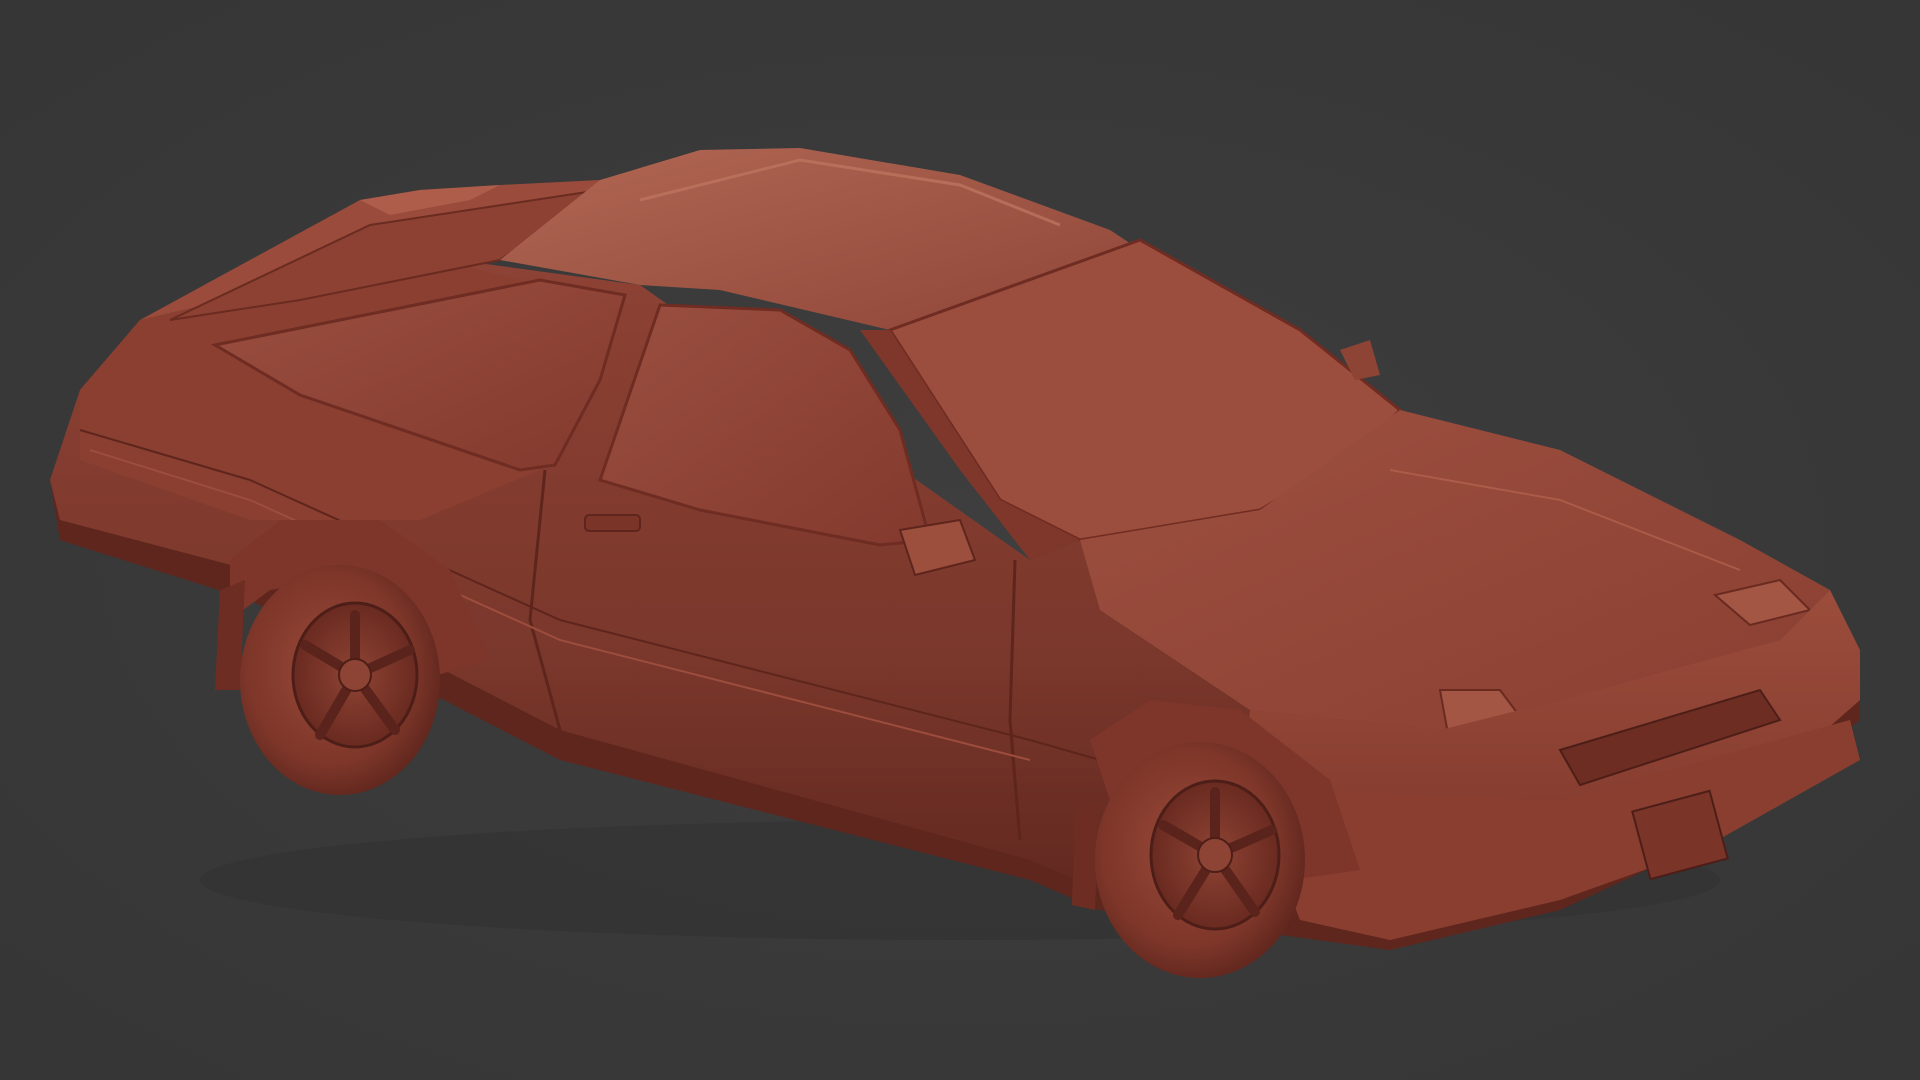 This screenshot has width=1920, height=1080. Describe the element at coordinates (612, 523) in the screenshot. I see `door-handle` at that location.